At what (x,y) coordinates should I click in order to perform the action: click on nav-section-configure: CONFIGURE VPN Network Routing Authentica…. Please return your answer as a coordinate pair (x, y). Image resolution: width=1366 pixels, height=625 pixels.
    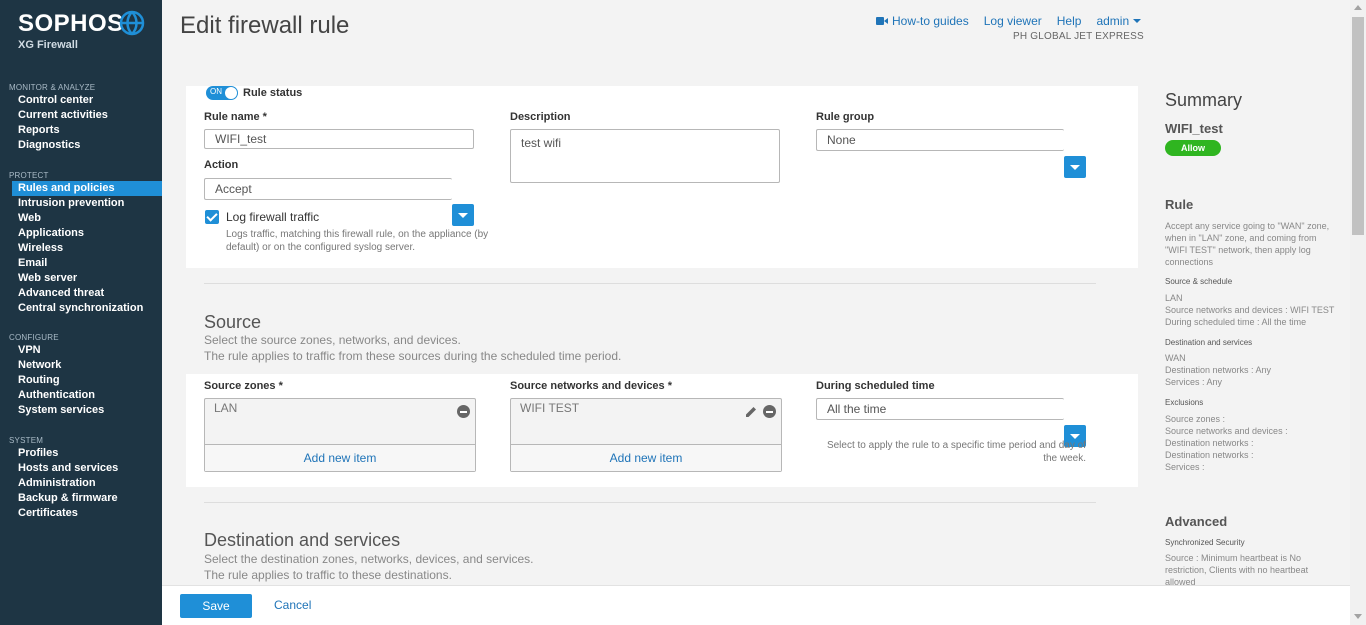
    Looking at the image, I should click on (81, 375).